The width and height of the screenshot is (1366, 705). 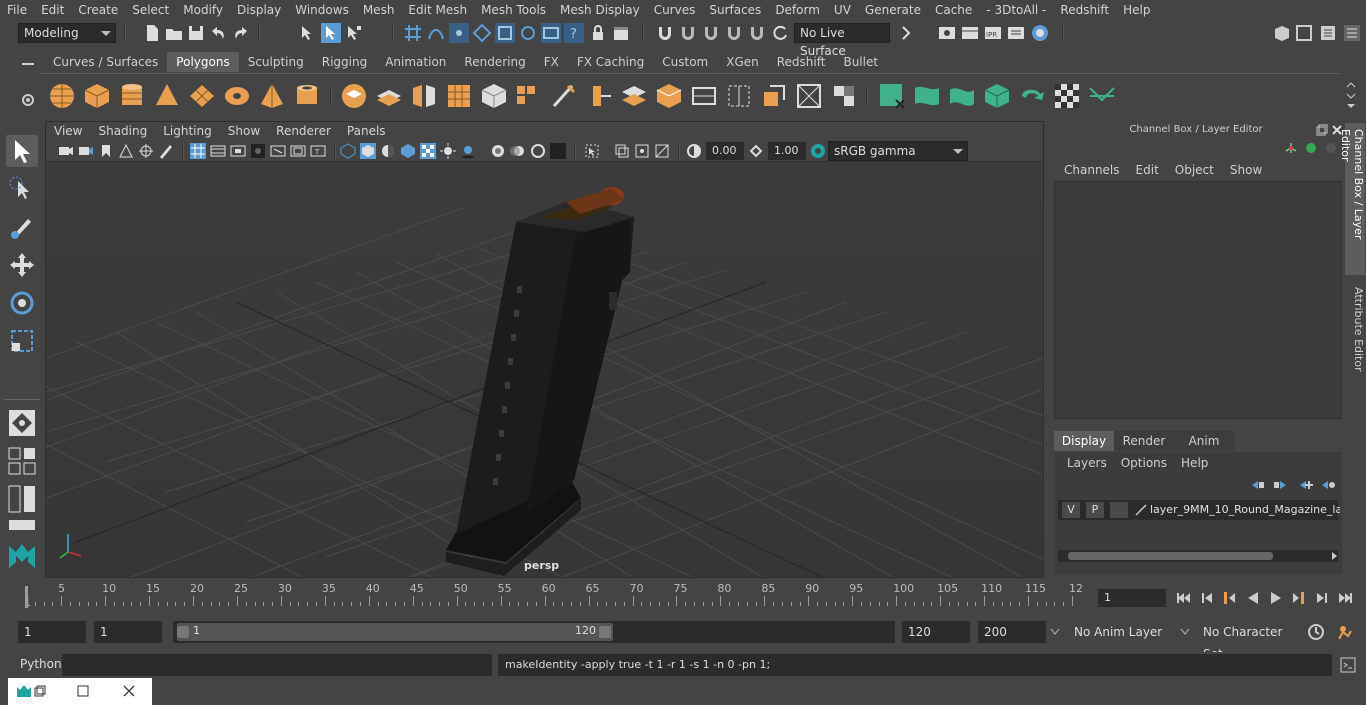 What do you see at coordinates (437, 10) in the screenshot?
I see `menu-edit-mesh: Edit Mesh` at bounding box center [437, 10].